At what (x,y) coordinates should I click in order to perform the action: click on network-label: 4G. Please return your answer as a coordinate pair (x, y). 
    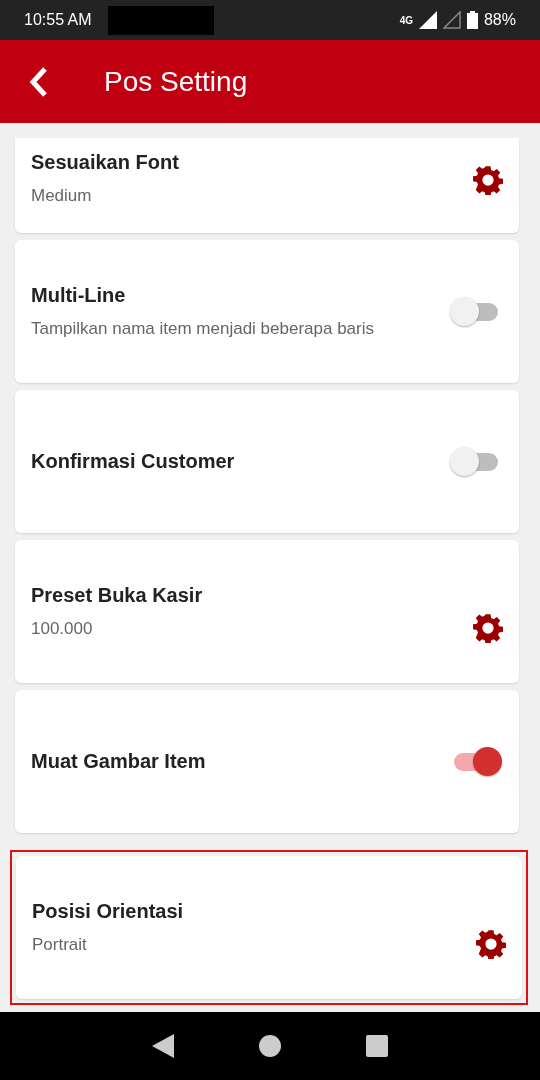
    Looking at the image, I should click on (406, 20).